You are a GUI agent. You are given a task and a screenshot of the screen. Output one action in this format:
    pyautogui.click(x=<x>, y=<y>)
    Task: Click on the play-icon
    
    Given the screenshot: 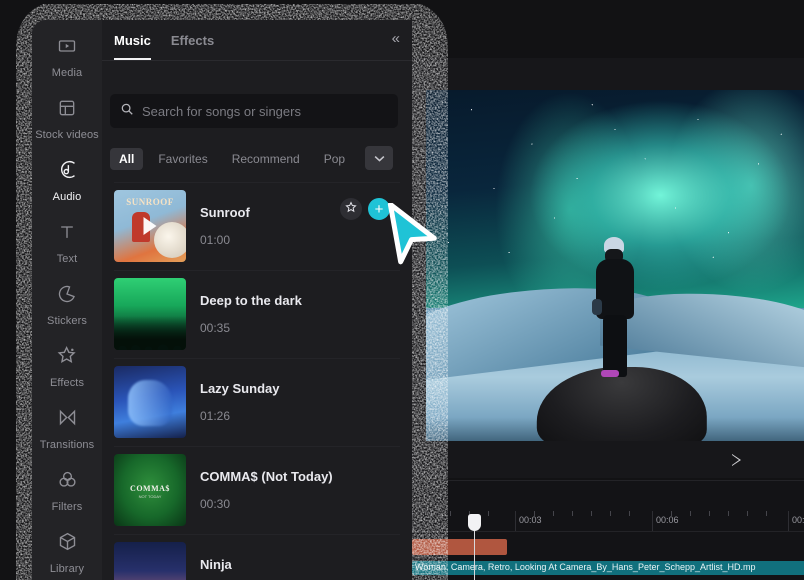 What is the action you would take?
    pyautogui.click(x=150, y=226)
    